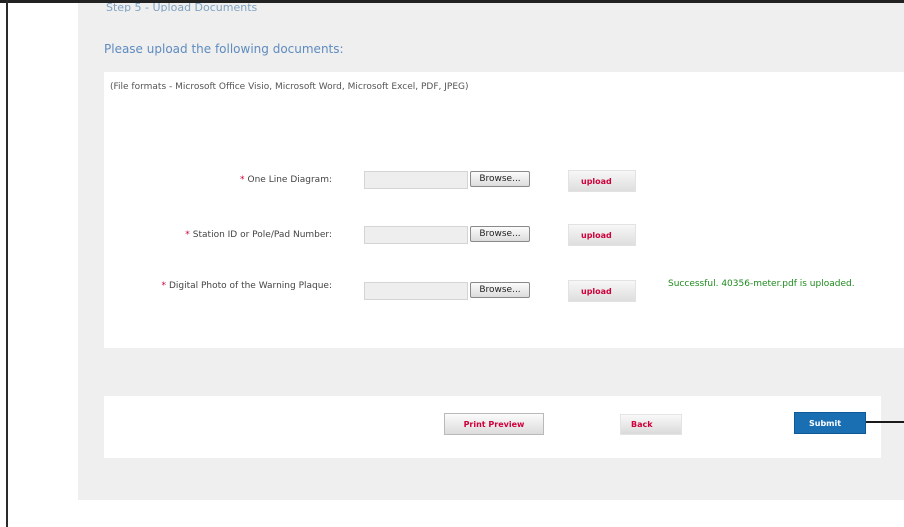  I want to click on print-preview-button: Print Preview, so click(494, 424).